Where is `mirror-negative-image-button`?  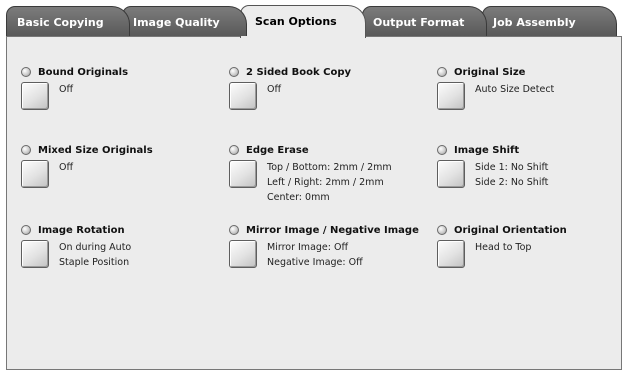 mirror-negative-image-button is located at coordinates (243, 254).